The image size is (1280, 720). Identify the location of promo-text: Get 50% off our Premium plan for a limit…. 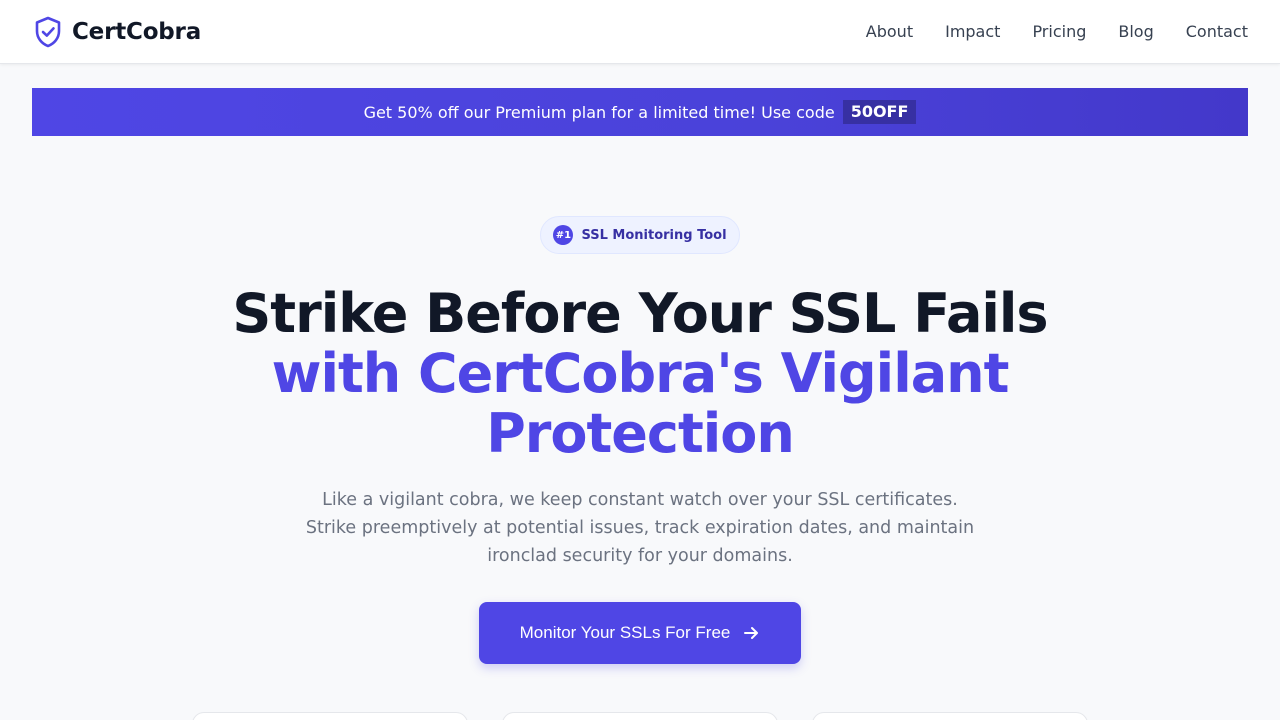
(599, 112).